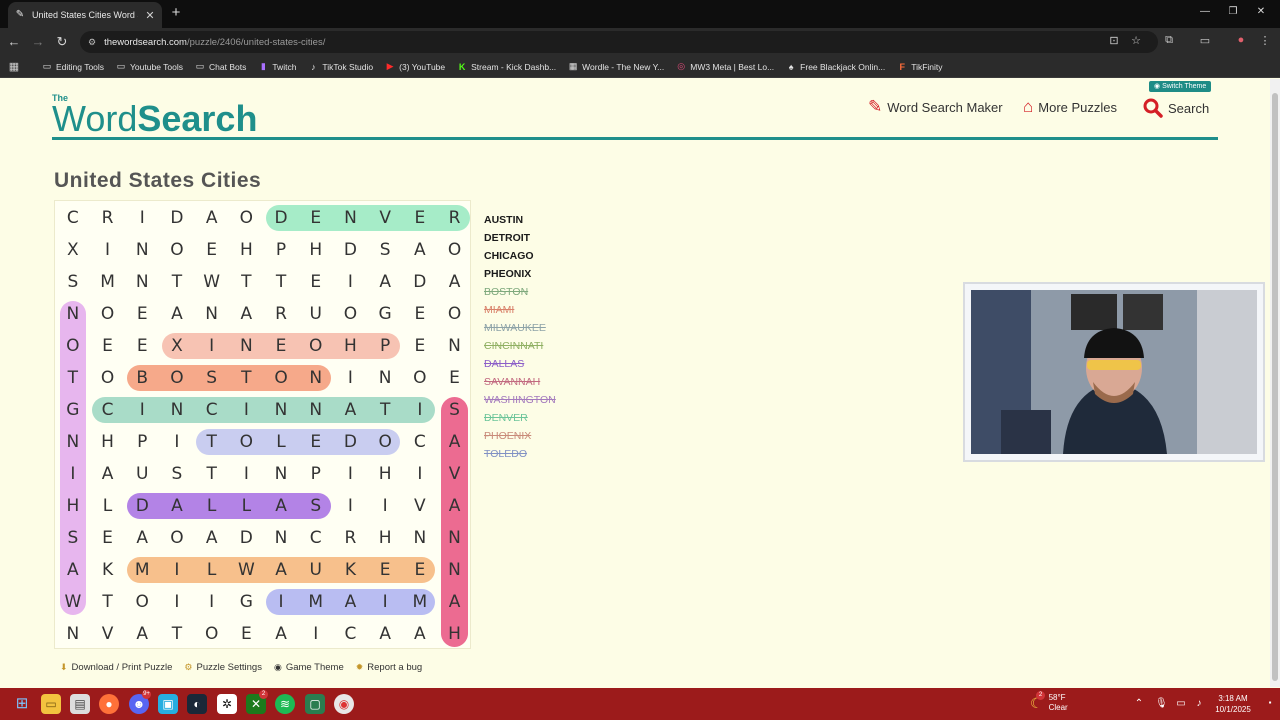  I want to click on calculator-icon: ▤, so click(80, 704).